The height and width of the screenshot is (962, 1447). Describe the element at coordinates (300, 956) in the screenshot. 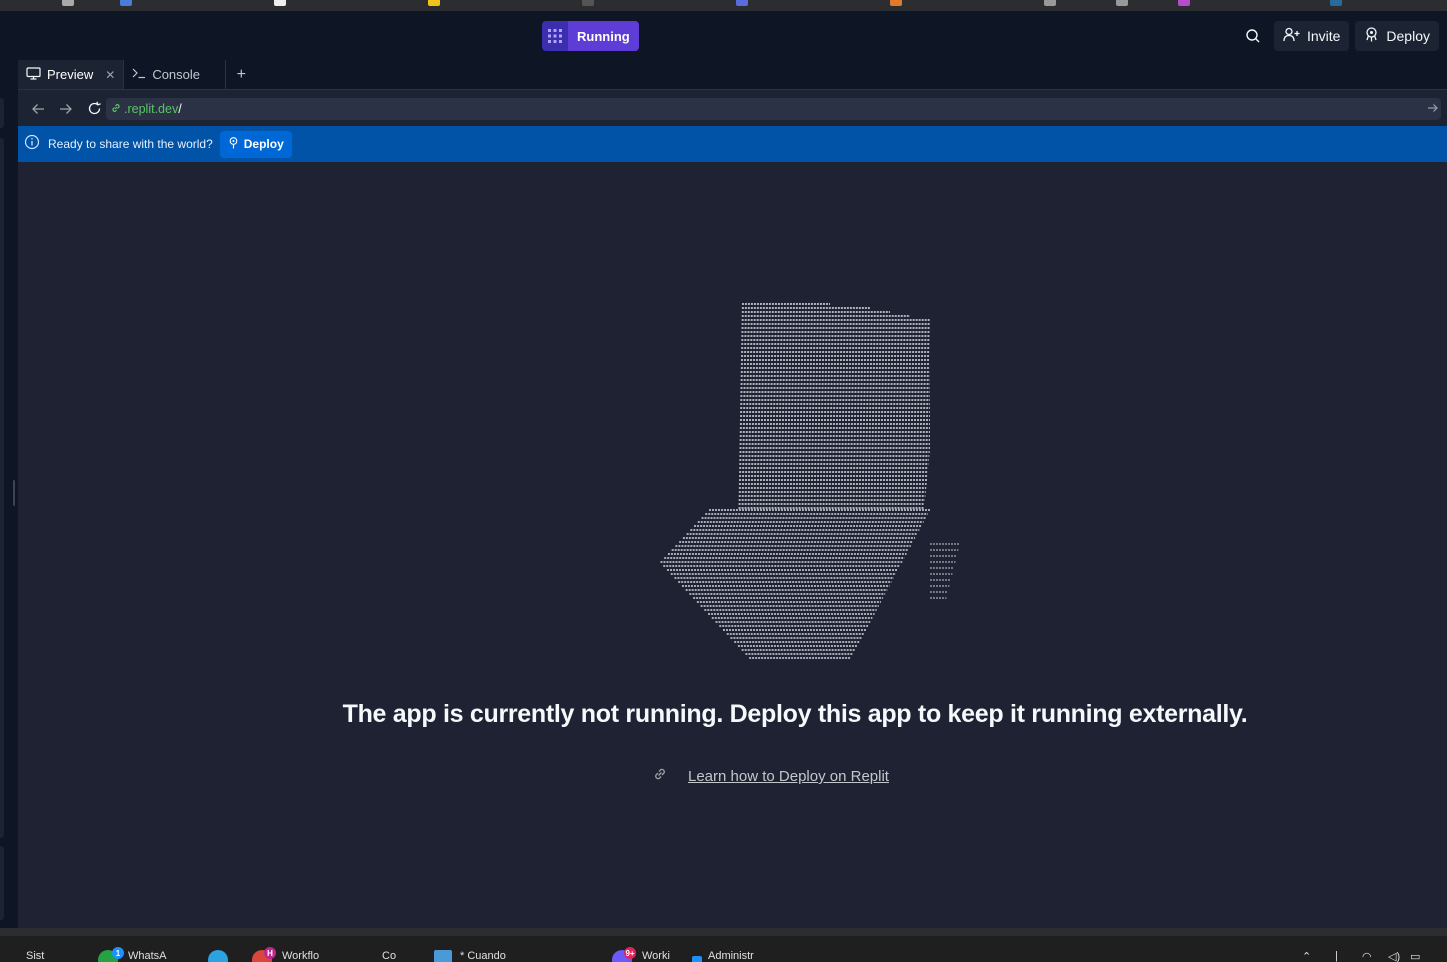

I see `taskbar-item: Workflo` at that location.